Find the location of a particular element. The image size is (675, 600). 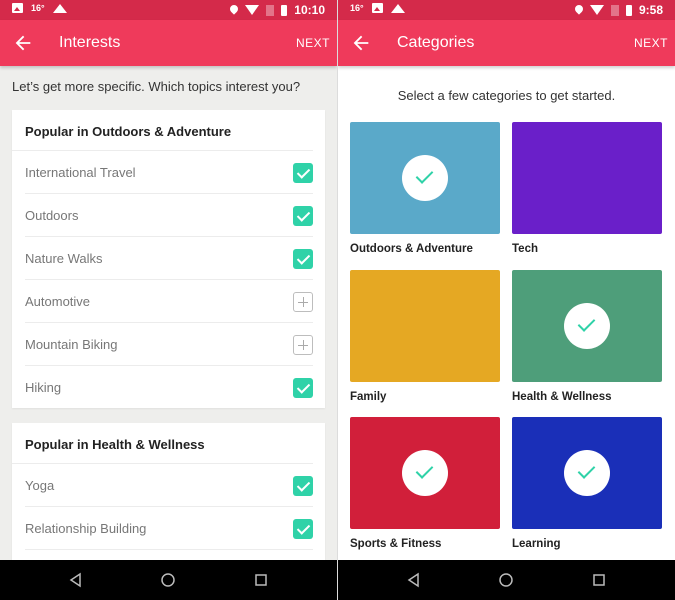

topic-row: Mountain Biking is located at coordinates (169, 344).